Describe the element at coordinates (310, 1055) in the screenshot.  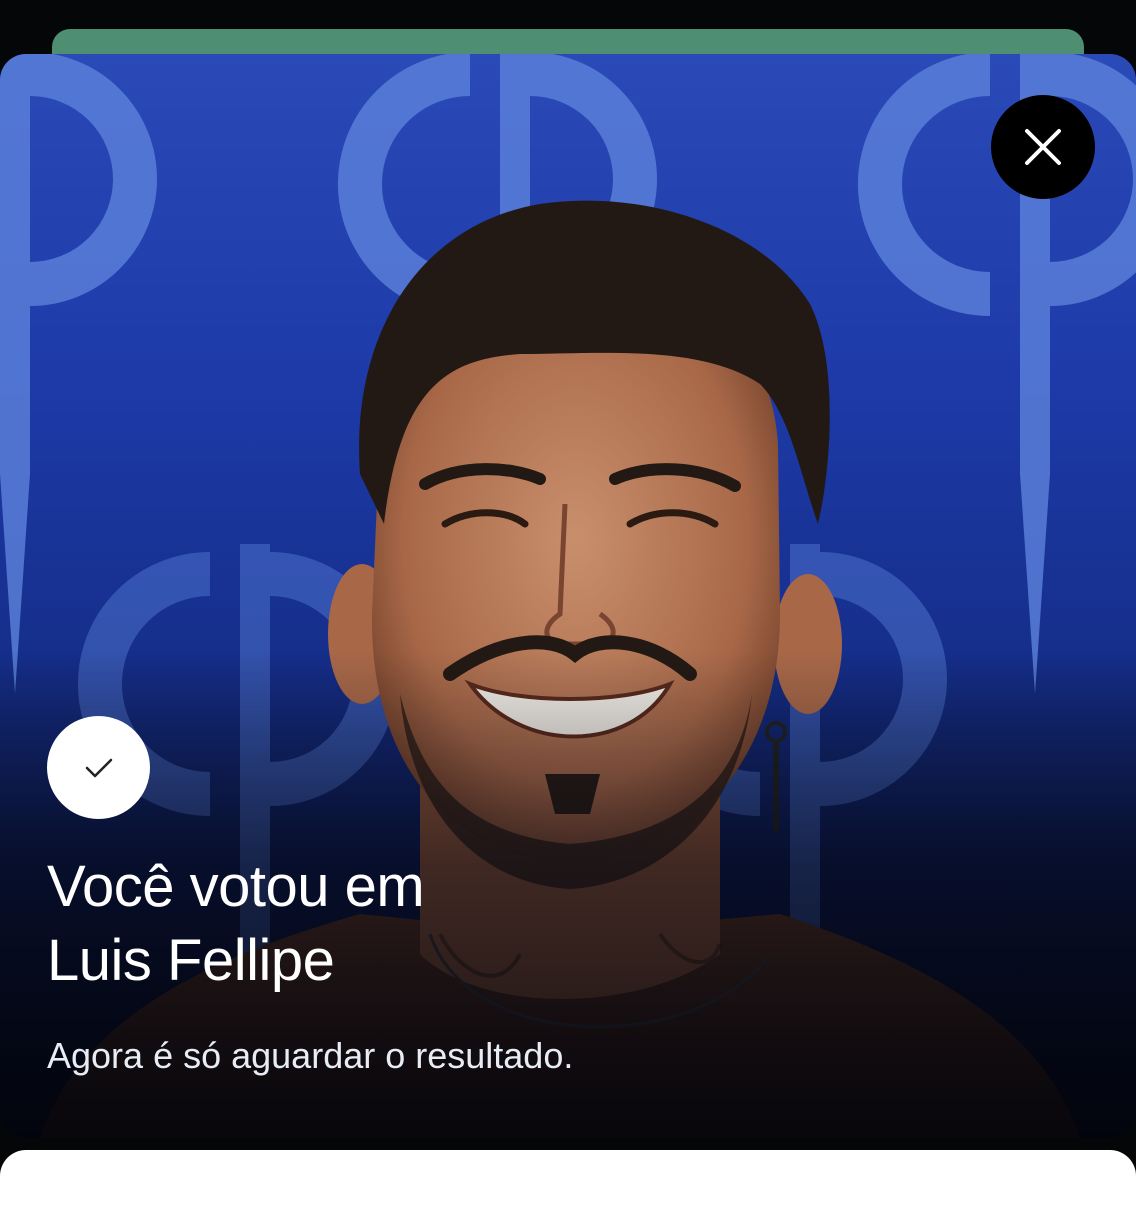
I see `vote-confirmation-subtitle: Agora é só aguardar o resultado.` at that location.